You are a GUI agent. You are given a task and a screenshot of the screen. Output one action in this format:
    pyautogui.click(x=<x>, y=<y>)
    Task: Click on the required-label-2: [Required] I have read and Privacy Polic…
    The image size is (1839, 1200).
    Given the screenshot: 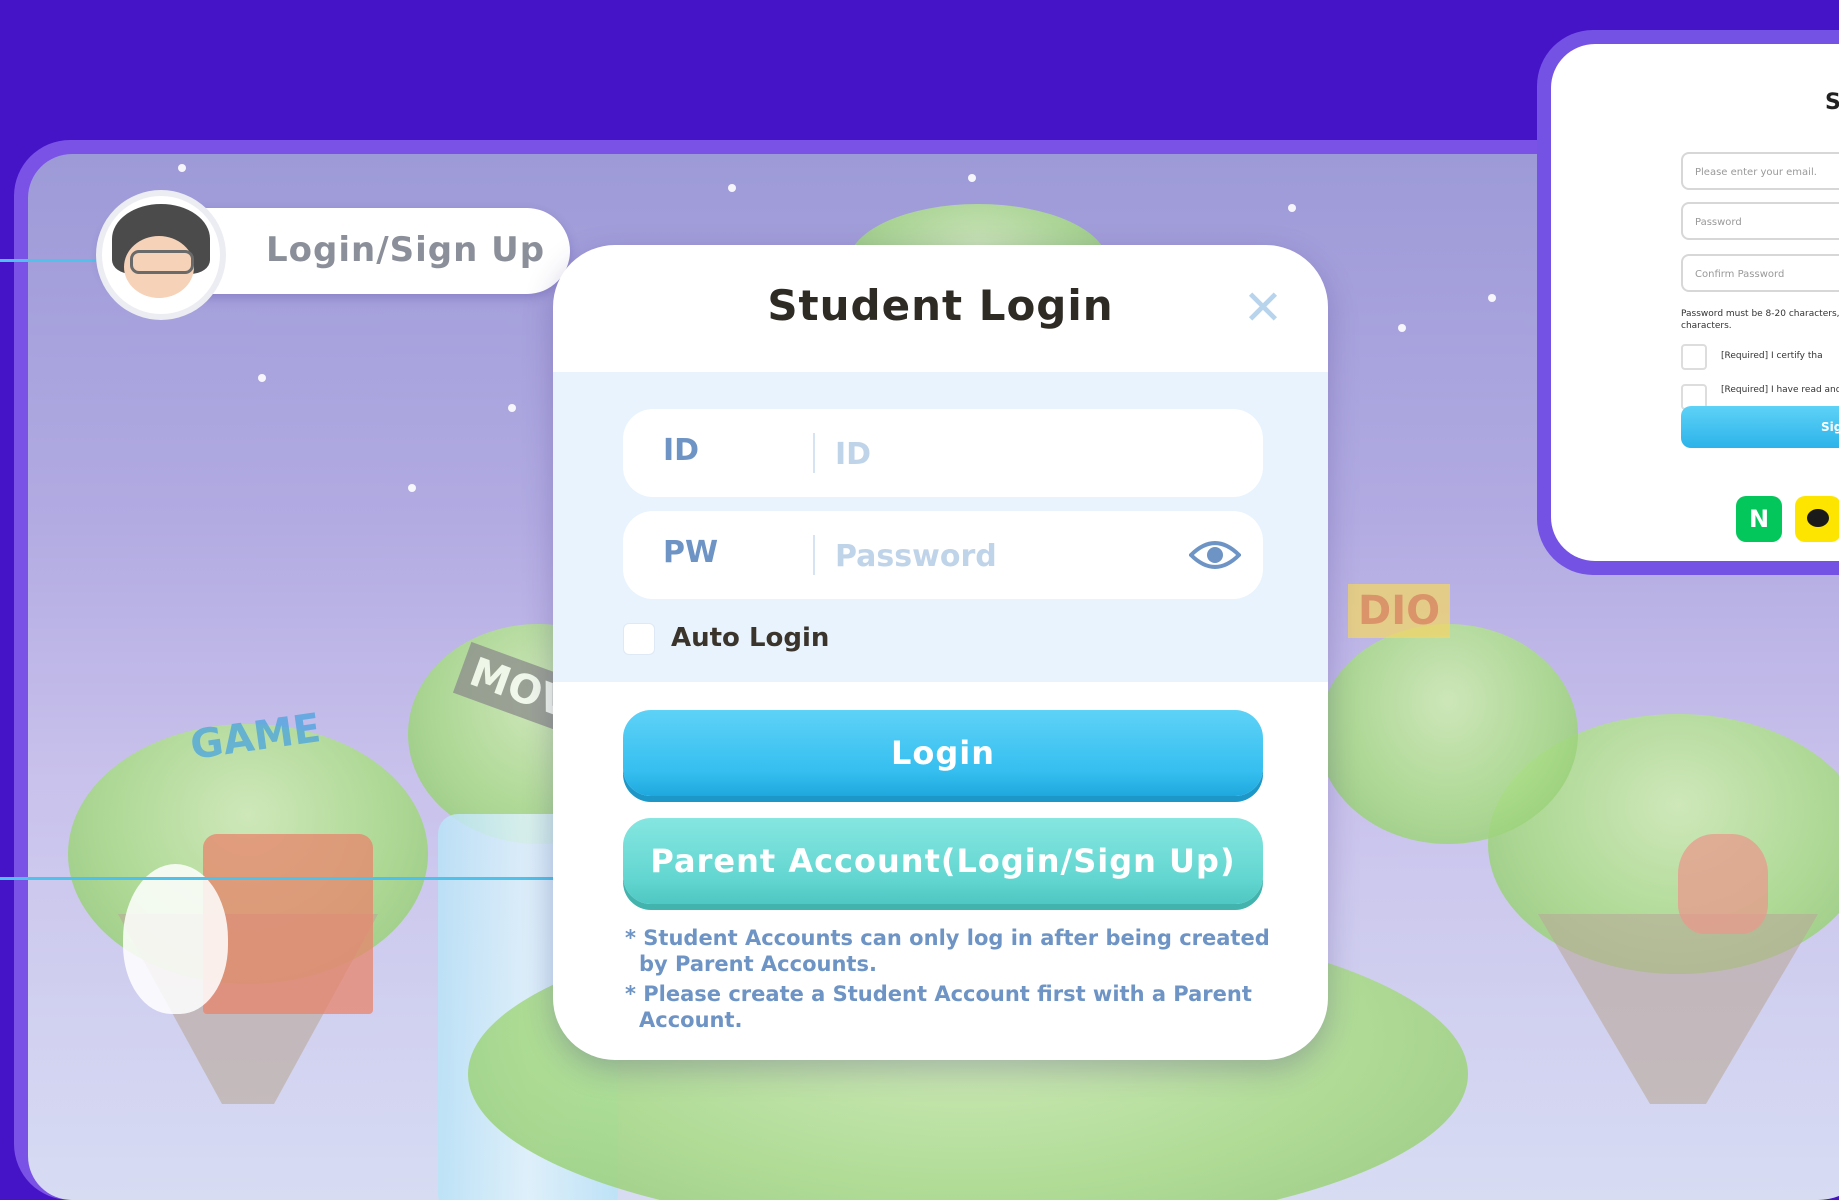 What is the action you would take?
    pyautogui.click(x=1780, y=390)
    